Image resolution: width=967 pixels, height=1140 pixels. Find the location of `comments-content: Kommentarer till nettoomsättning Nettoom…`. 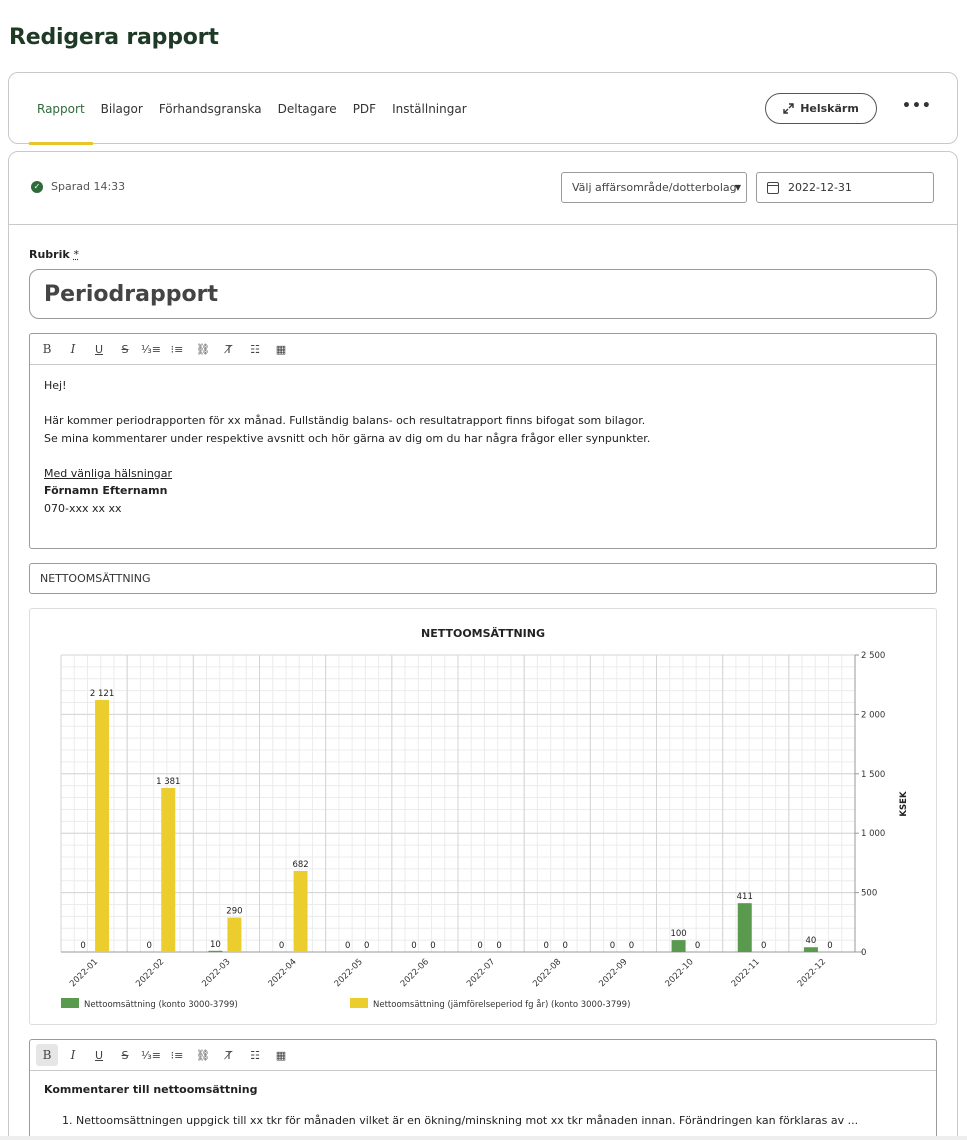

comments-content: Kommentarer till nettoomsättning Nettoom… is located at coordinates (483, 1105).